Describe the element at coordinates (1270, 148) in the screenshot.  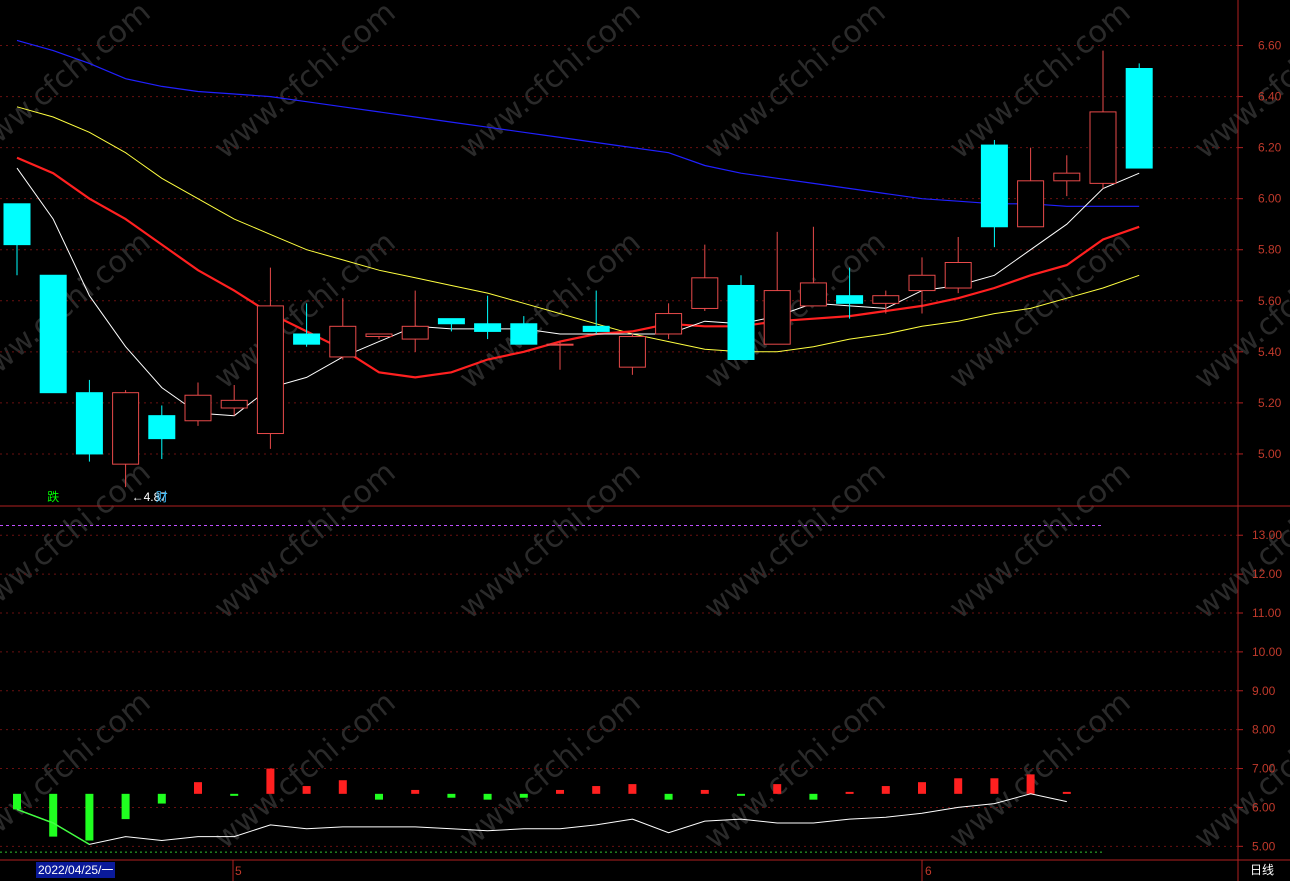
I see `main-y-tick-label: 6.20` at that location.